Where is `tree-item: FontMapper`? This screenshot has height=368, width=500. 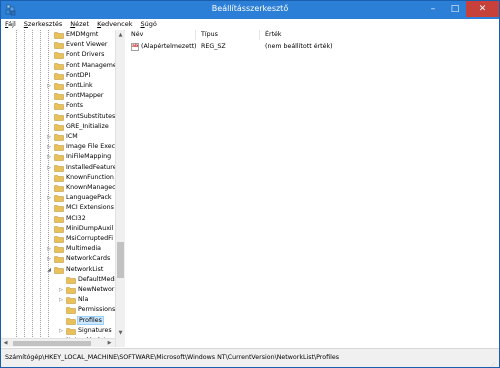
tree-item: FontMapper is located at coordinates (59, 96).